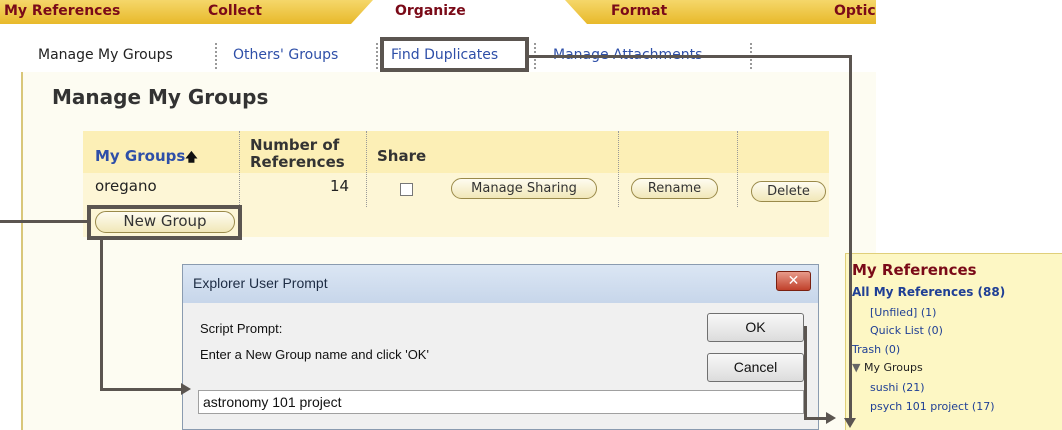 This screenshot has height=430, width=1062. I want to click on share-checkbox, so click(406, 189).